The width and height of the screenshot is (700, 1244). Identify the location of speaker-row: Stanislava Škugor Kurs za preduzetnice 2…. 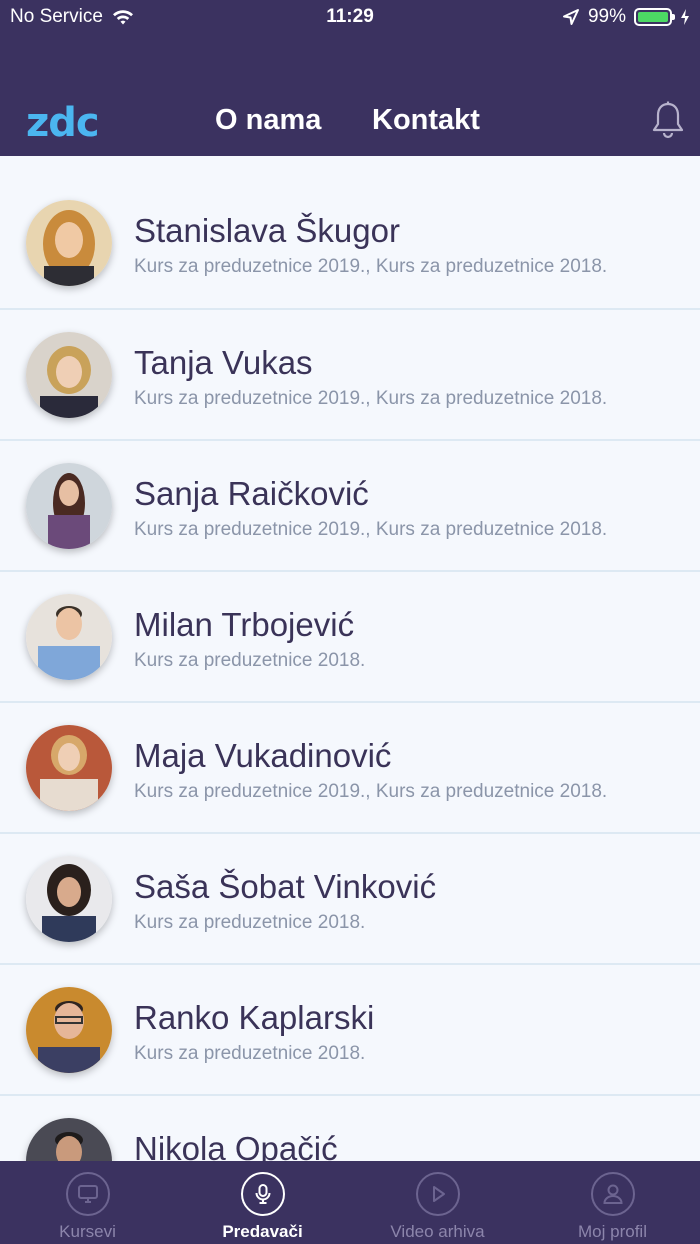
(350, 233).